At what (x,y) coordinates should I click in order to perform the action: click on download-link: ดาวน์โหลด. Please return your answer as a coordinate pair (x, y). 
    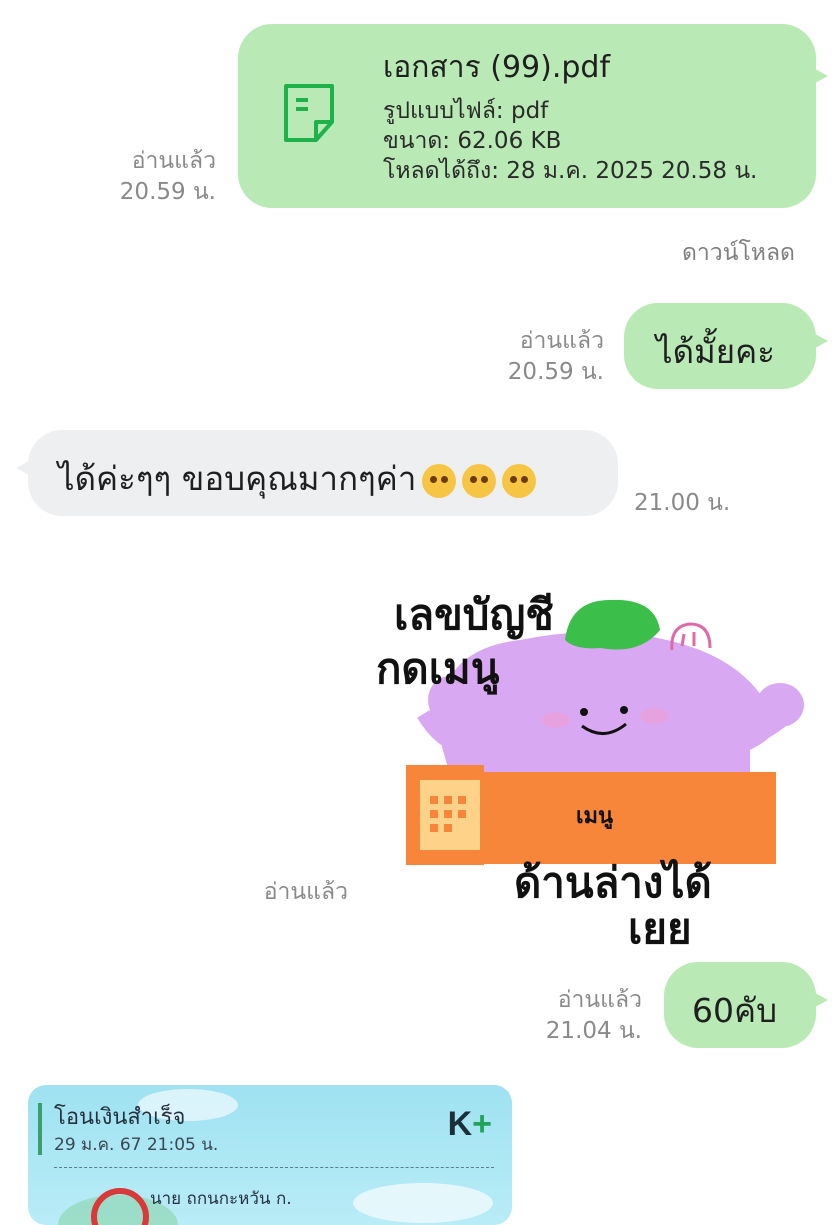
    Looking at the image, I should click on (738, 253).